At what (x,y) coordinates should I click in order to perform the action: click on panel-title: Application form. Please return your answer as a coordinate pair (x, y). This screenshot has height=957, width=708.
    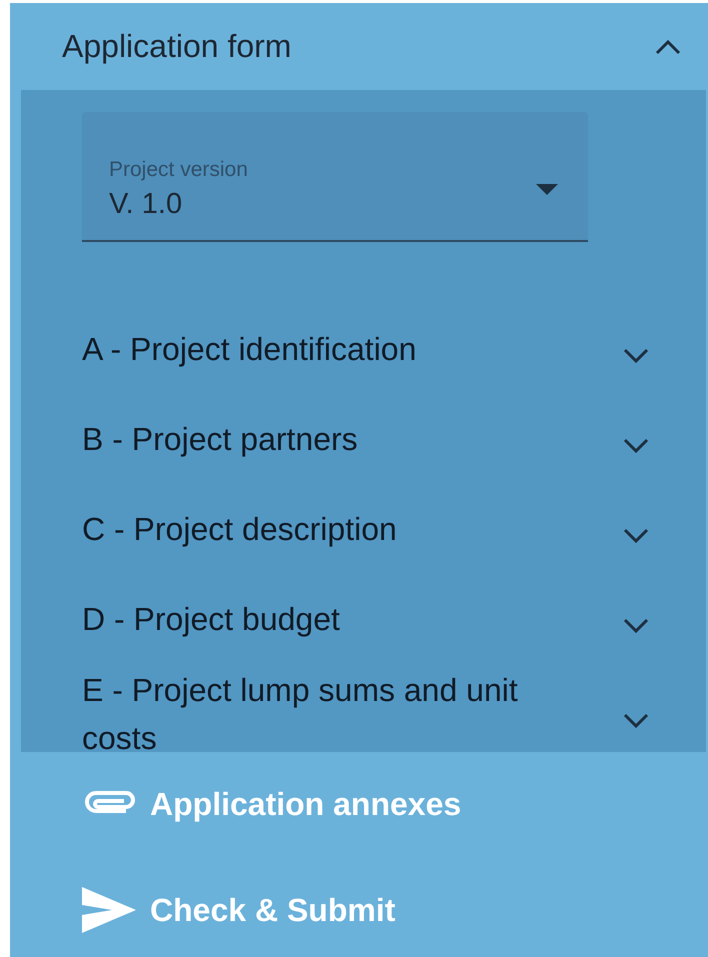
    Looking at the image, I should click on (177, 46).